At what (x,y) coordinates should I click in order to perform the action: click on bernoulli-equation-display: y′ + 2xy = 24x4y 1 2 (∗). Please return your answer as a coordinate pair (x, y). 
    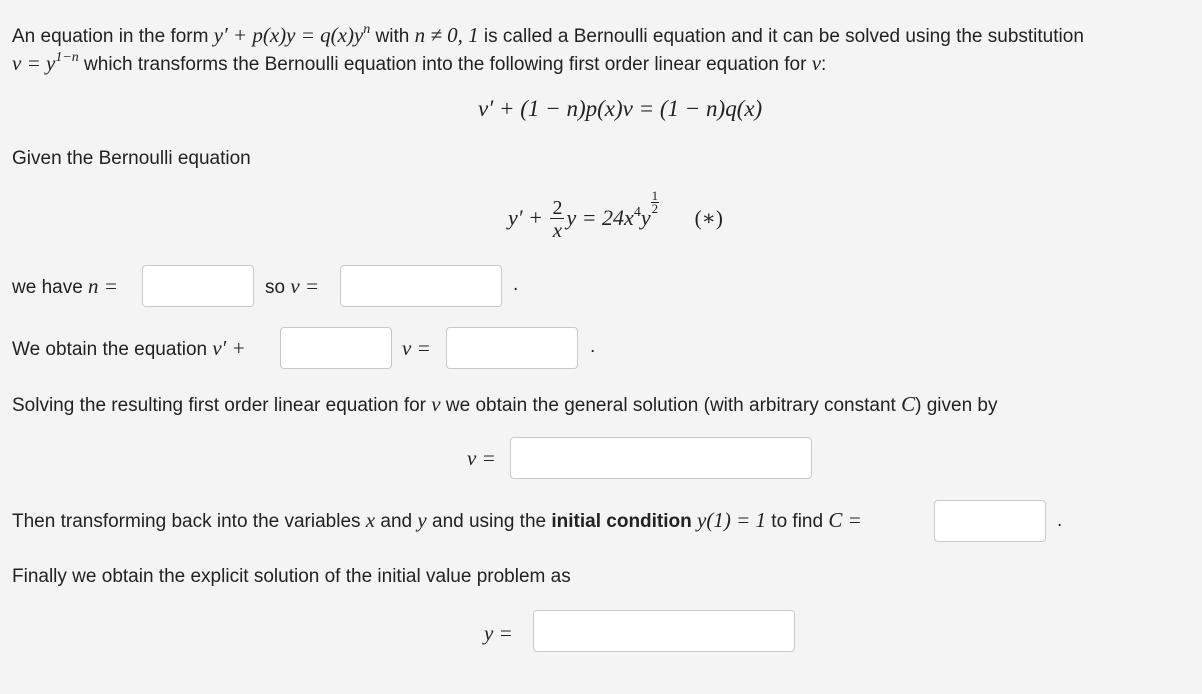
    Looking at the image, I should click on (615, 215).